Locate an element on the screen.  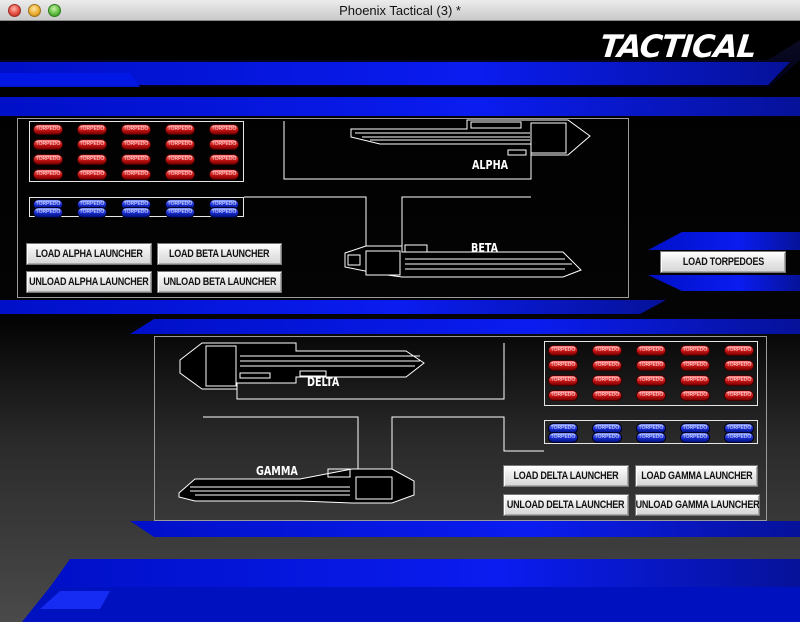
unload-alpha-launcher-button: UNLOAD ALPHA LAUNCHER is located at coordinates (89, 282).